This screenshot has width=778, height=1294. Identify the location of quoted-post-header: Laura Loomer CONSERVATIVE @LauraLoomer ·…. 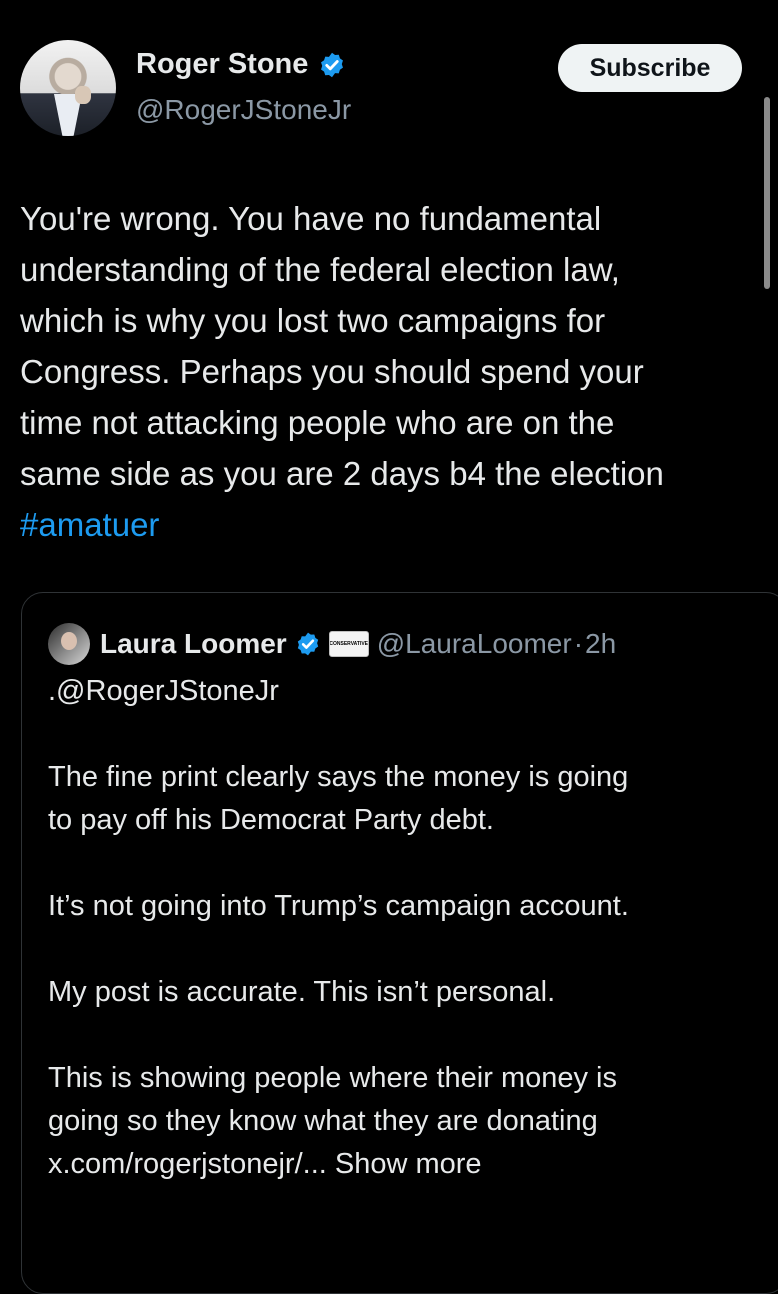
(332, 644).